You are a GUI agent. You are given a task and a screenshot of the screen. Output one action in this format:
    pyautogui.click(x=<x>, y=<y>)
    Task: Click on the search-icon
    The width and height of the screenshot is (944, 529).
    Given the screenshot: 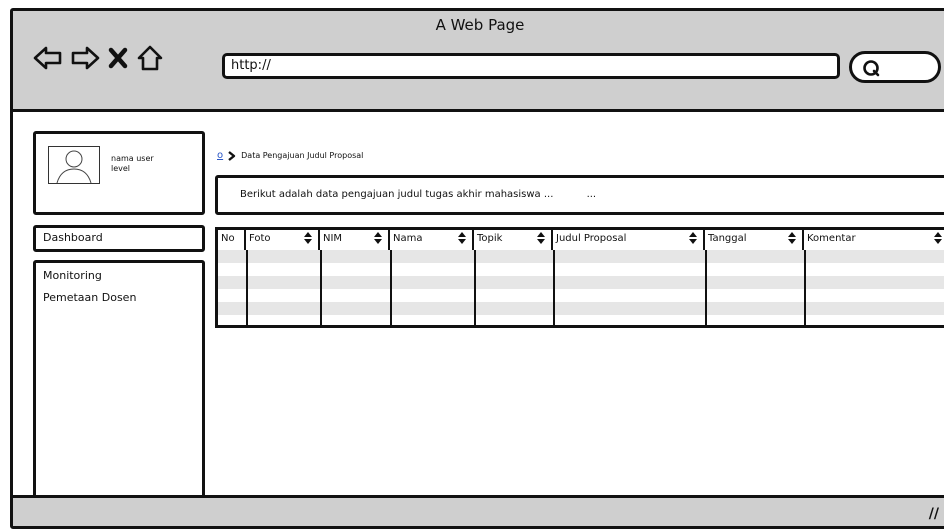 What is the action you would take?
    pyautogui.click(x=871, y=68)
    